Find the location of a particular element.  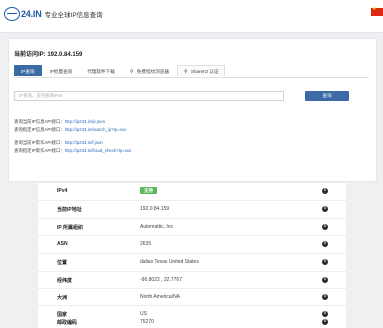

tab-label: IP查询 is located at coordinates (28, 71).